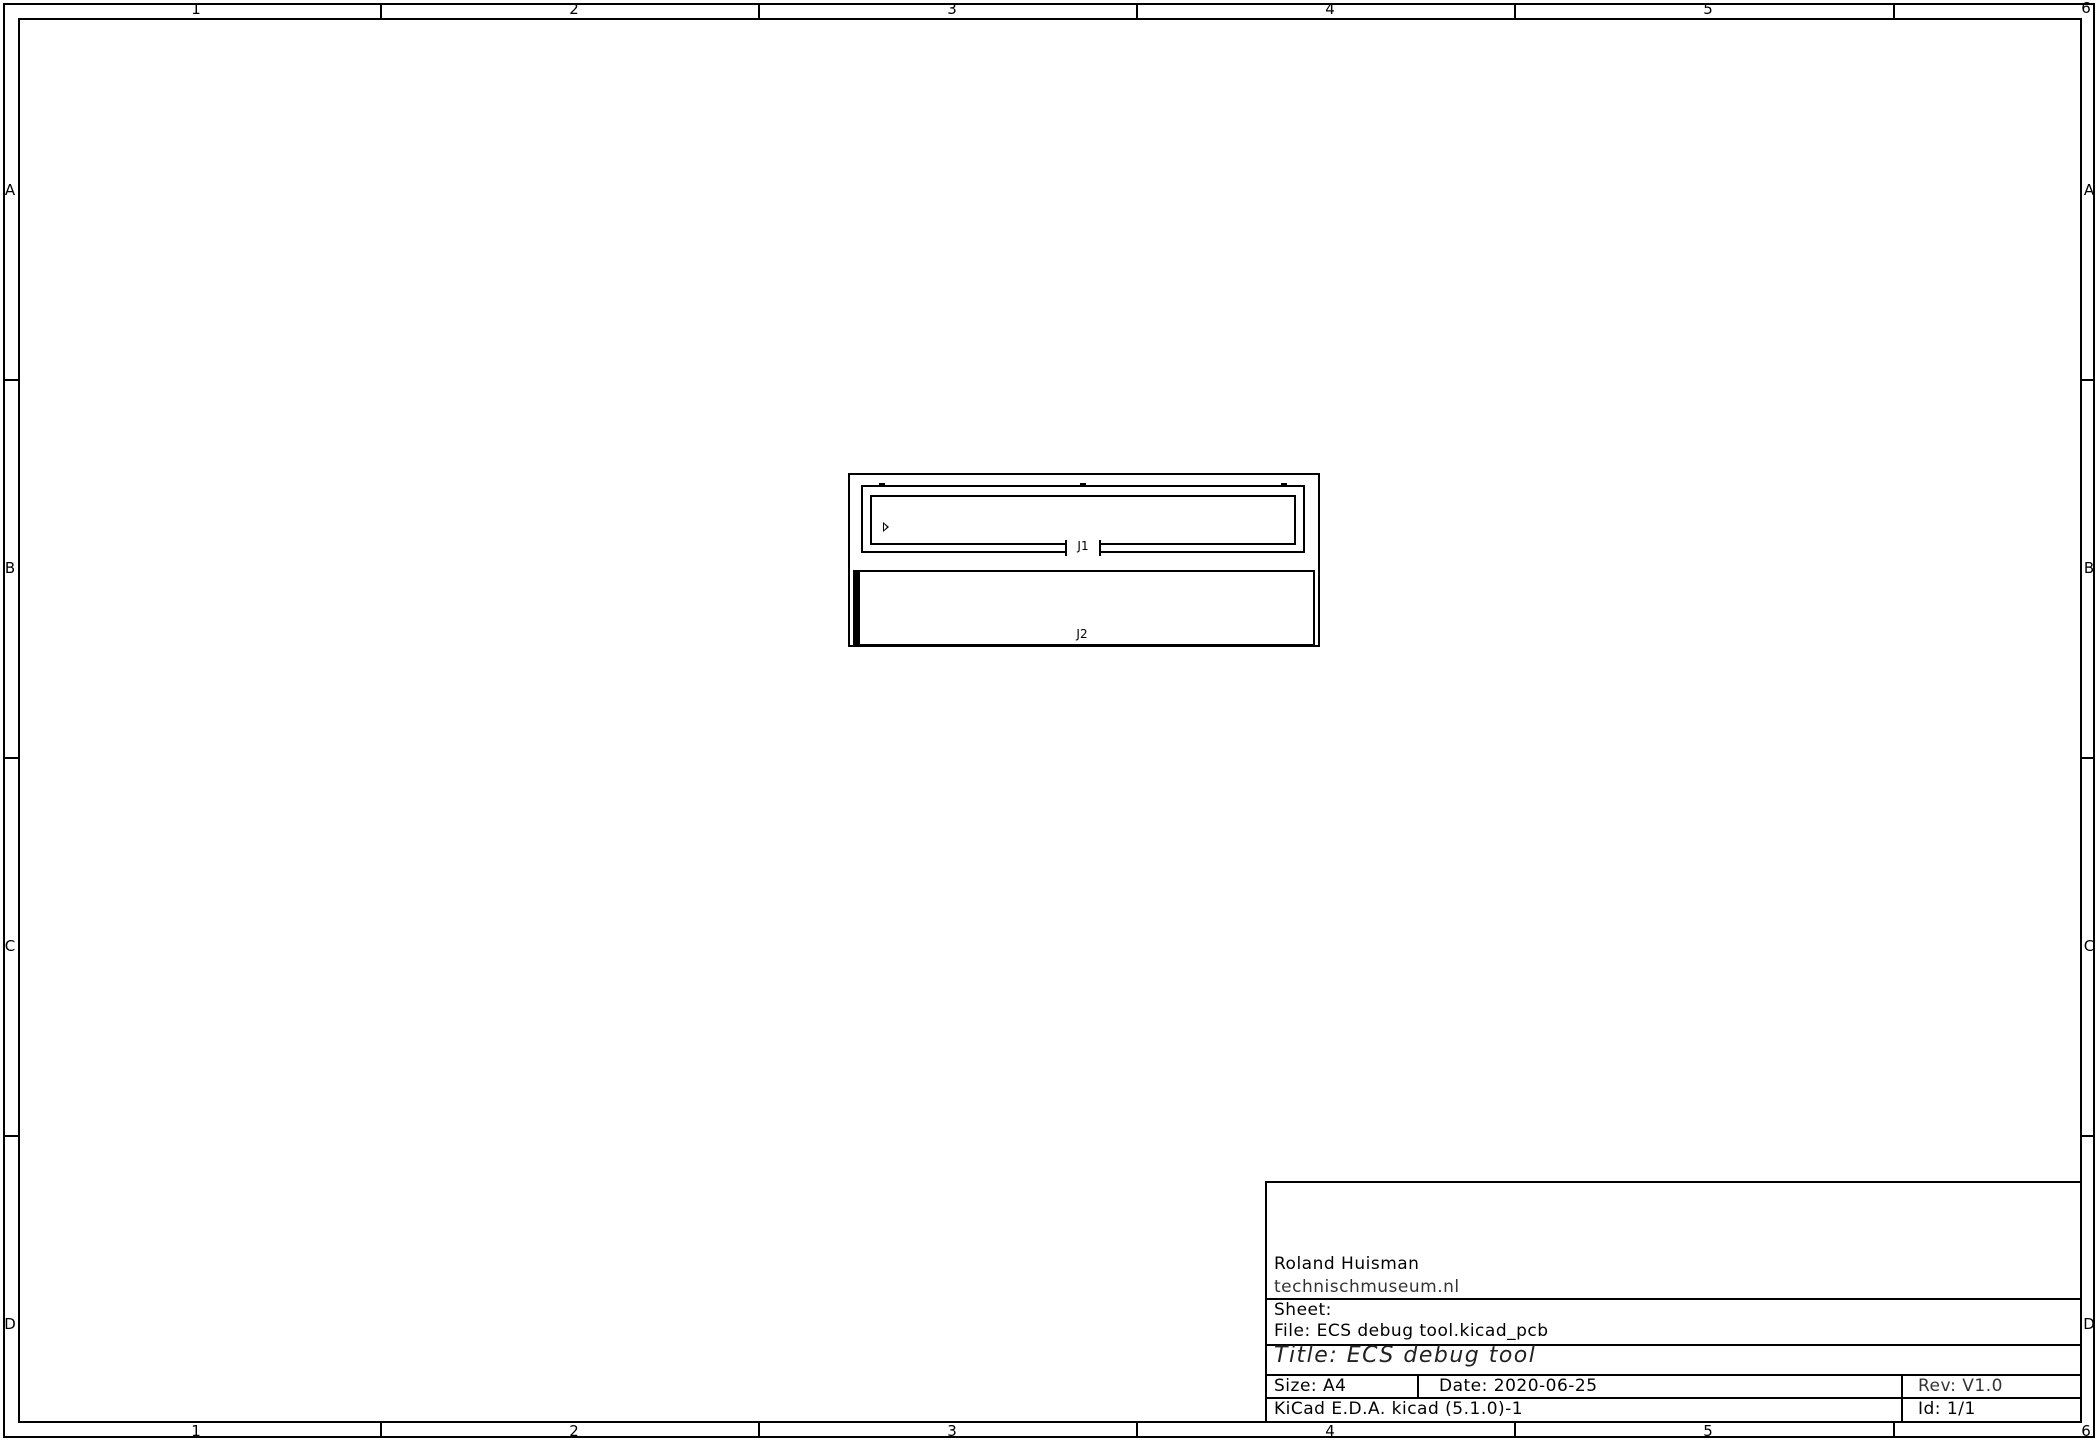 The height and width of the screenshot is (1440, 2099). I want to click on column-label-top: 6, so click(2086, 8).